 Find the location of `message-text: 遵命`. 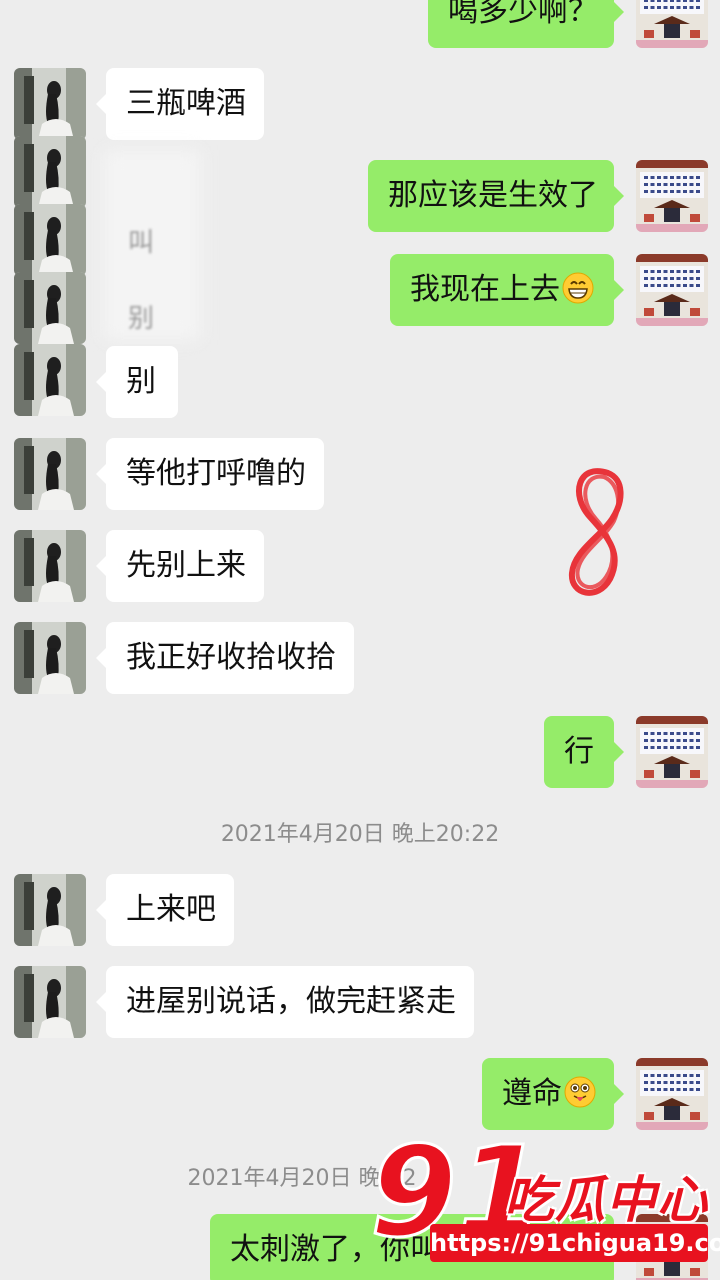

message-text: 遵命 is located at coordinates (532, 1093).